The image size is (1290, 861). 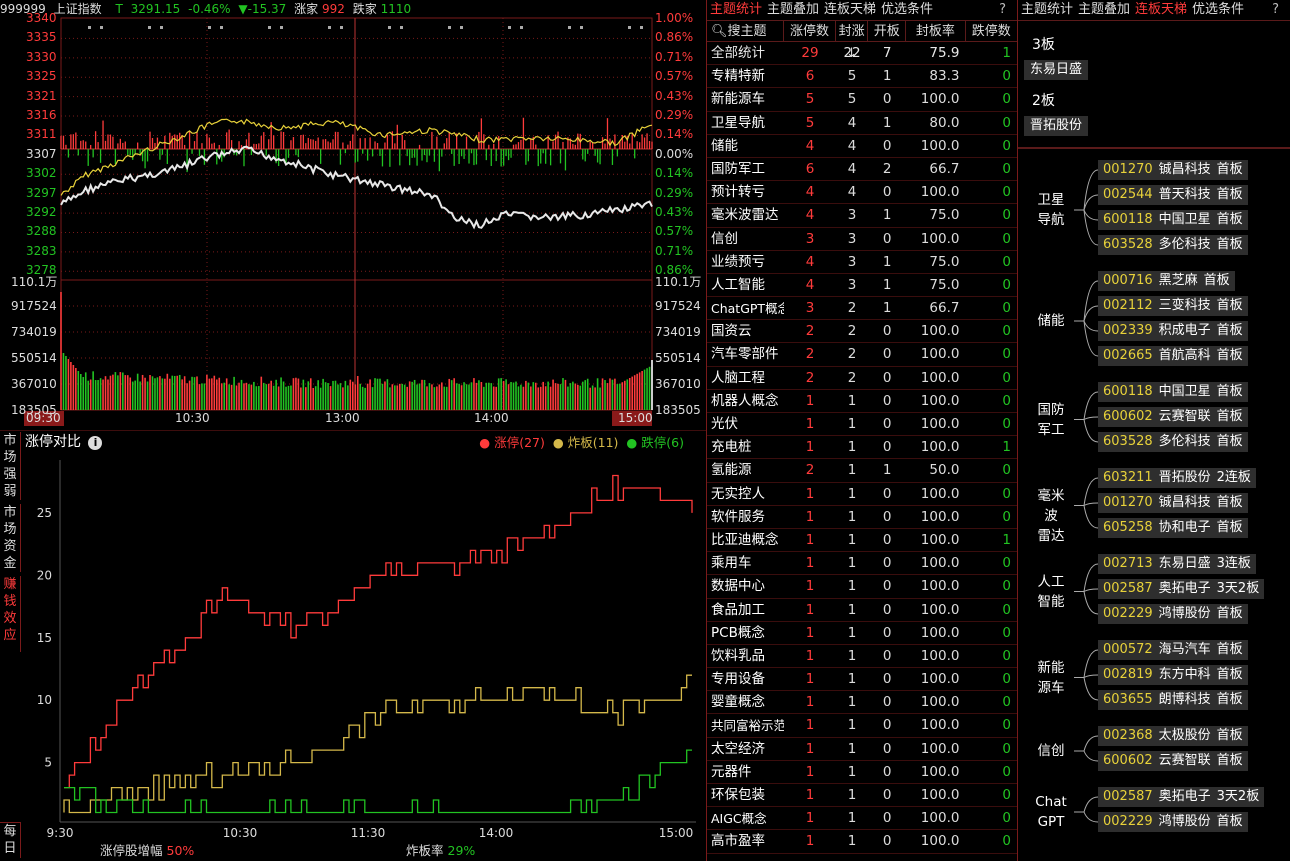 What do you see at coordinates (862, 471) in the screenshot?
I see `table-row: 氢能源 2 1 1 50.0 0` at bounding box center [862, 471].